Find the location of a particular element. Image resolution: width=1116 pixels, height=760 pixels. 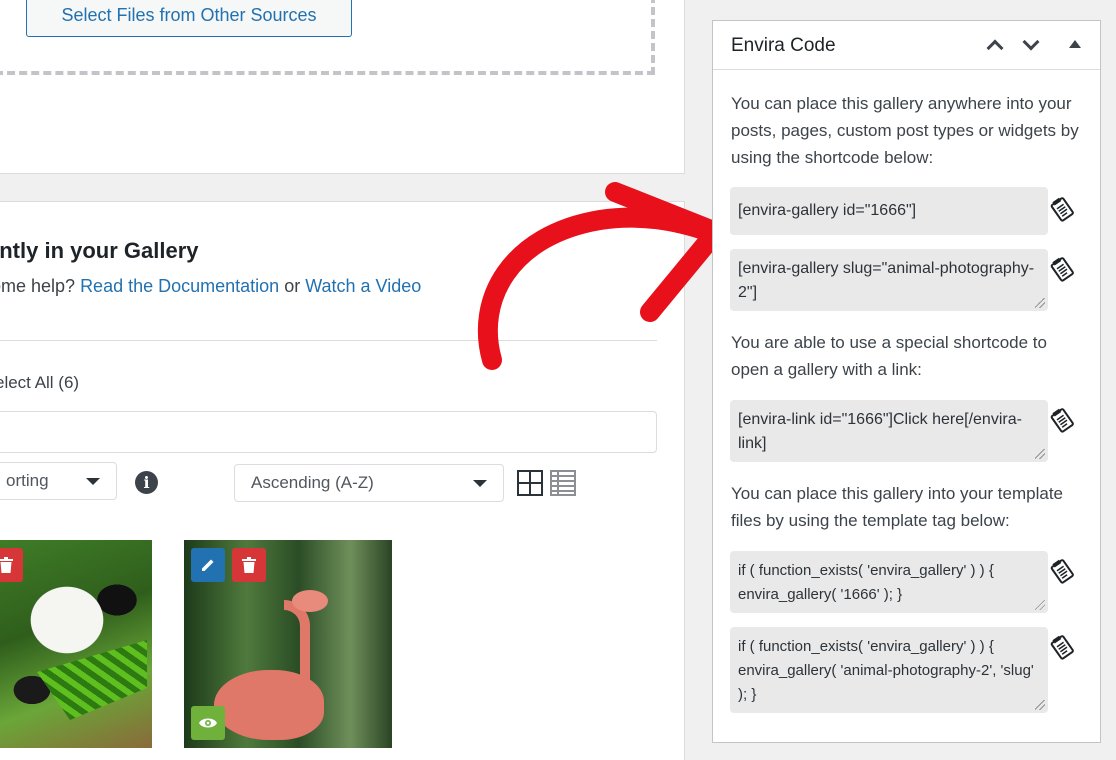

sorting-select: orting is located at coordinates (58, 481).